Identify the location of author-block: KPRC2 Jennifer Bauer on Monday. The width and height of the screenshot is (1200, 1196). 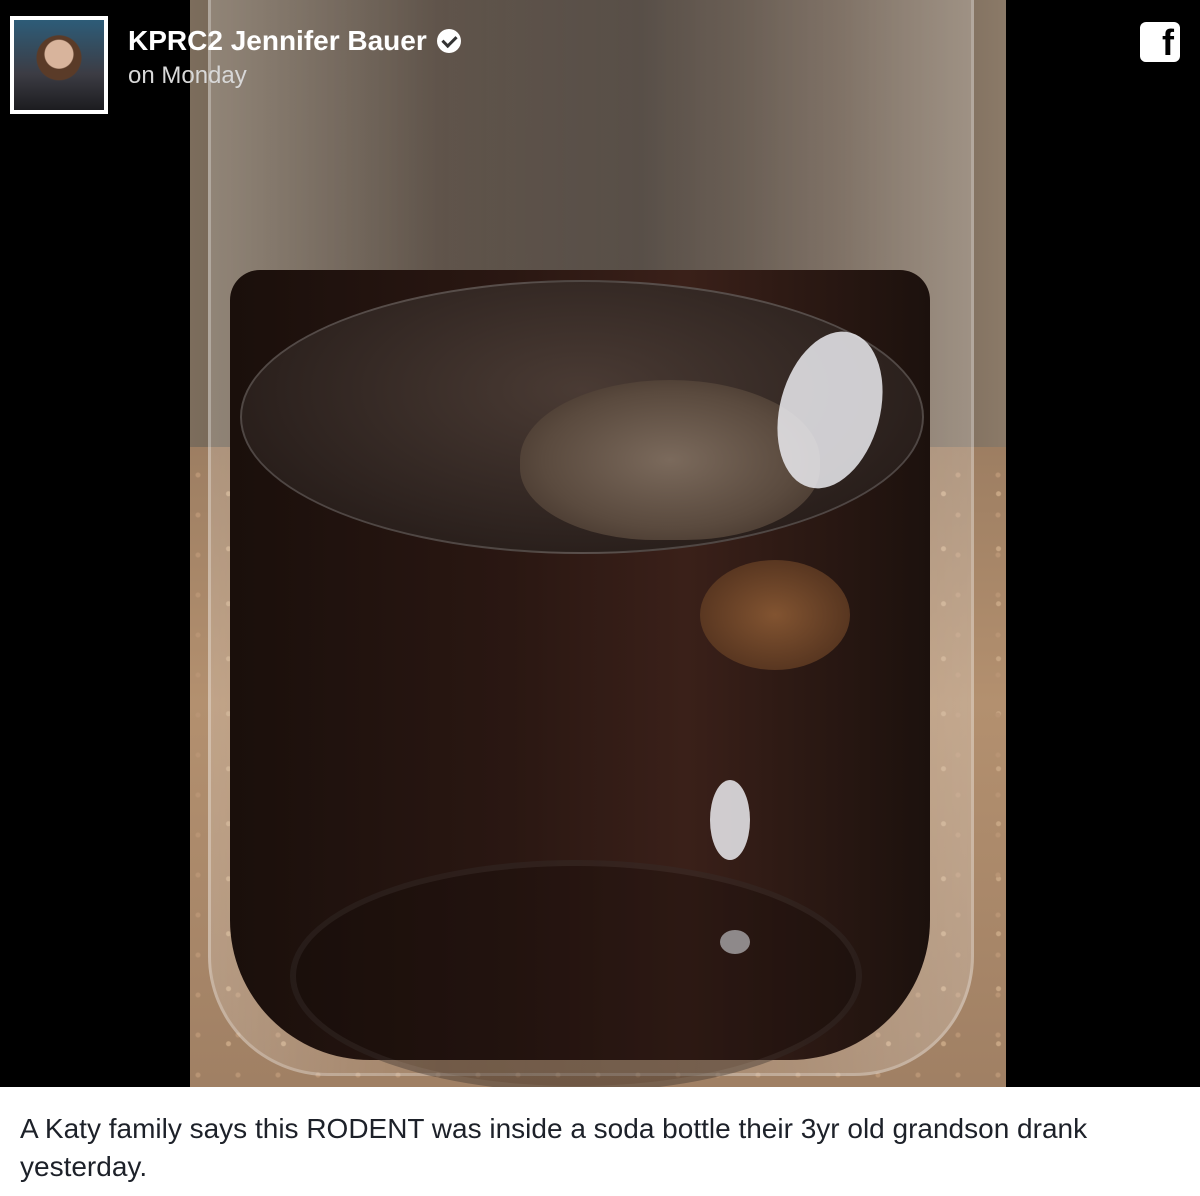
(294, 57).